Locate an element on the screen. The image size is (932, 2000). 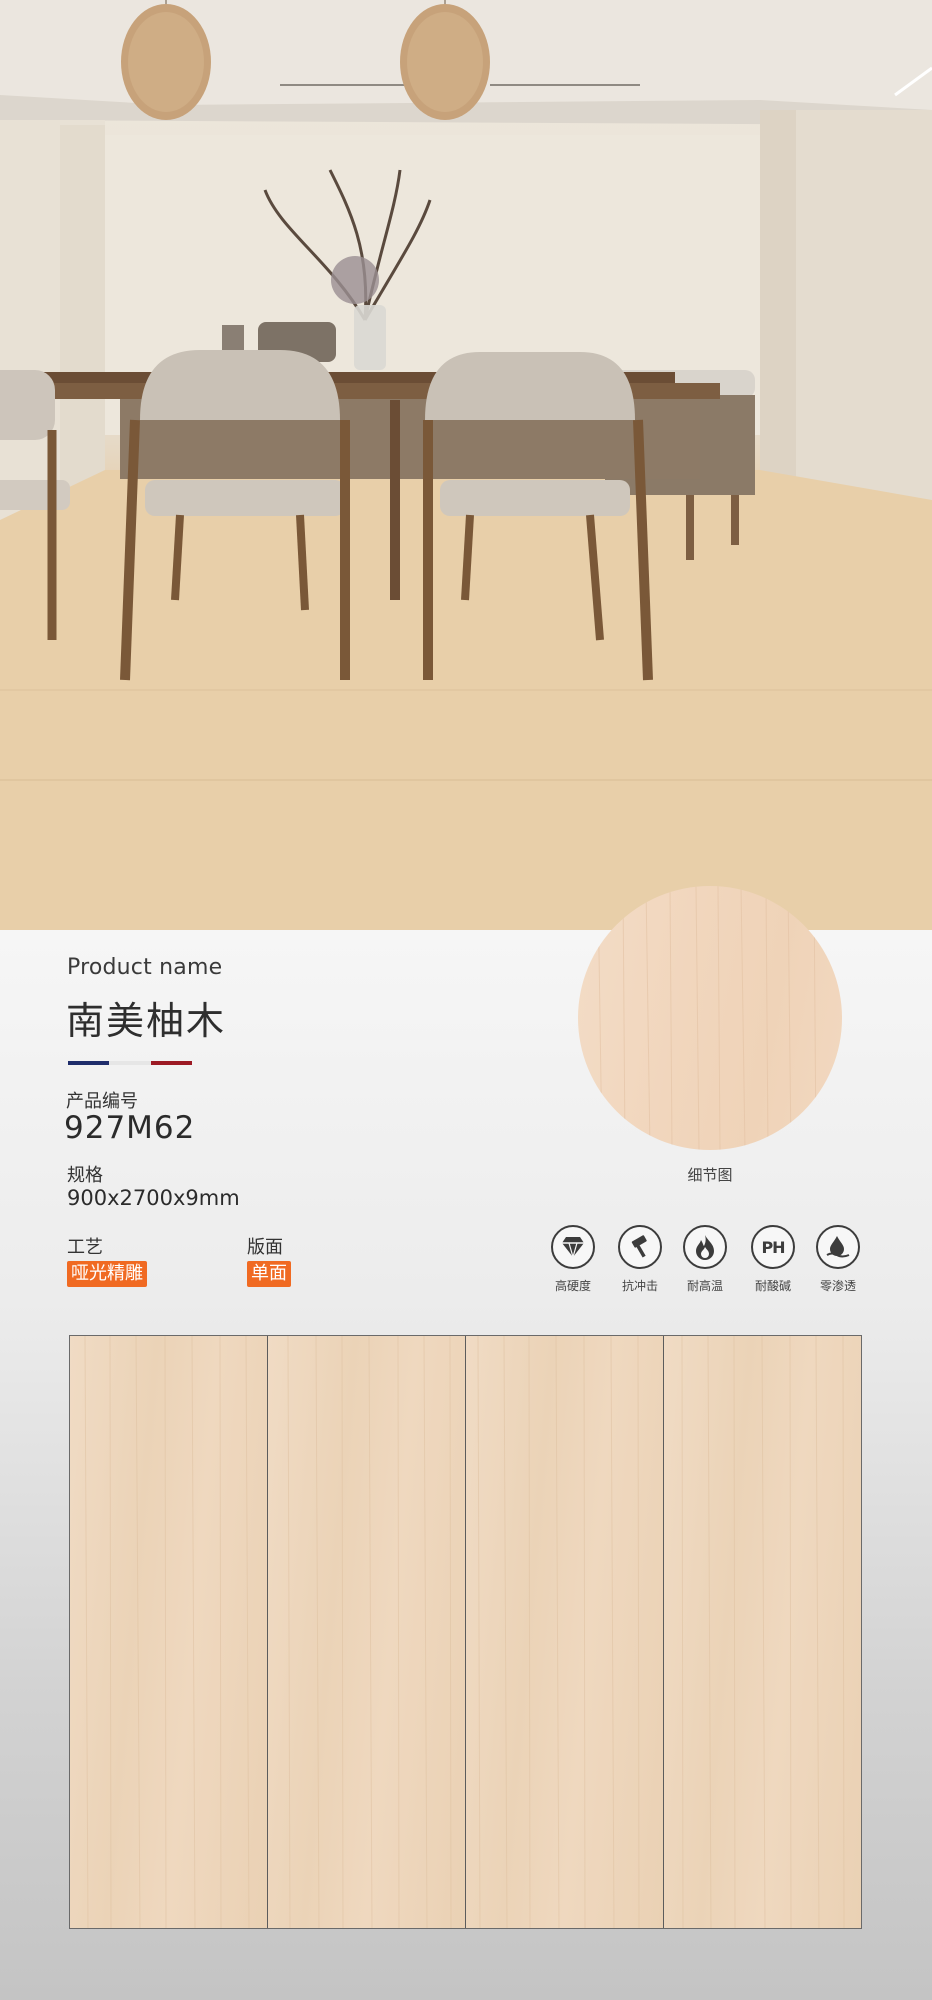
feature-label: 高硬度 is located at coordinates (572, 1286).